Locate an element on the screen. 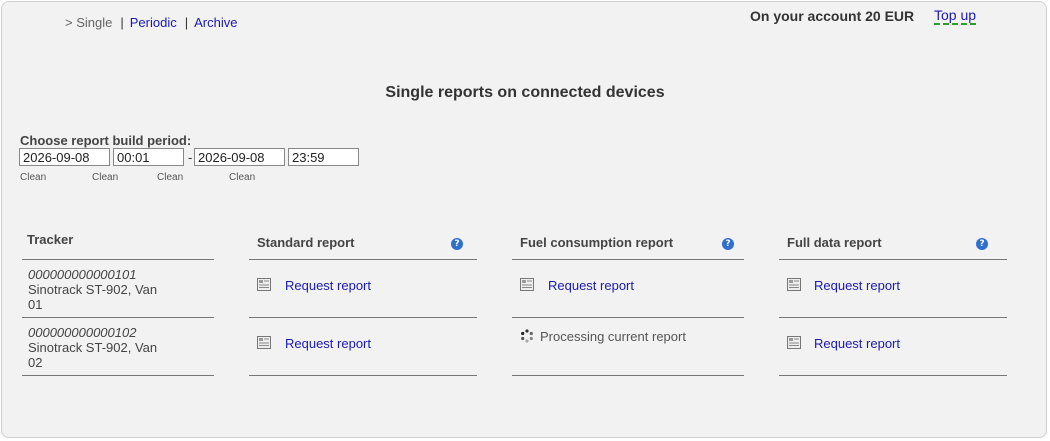 Image resolution: width=1050 pixels, height=441 pixels. breadcrumb: > Single | Periodic | Archive is located at coordinates (151, 22).